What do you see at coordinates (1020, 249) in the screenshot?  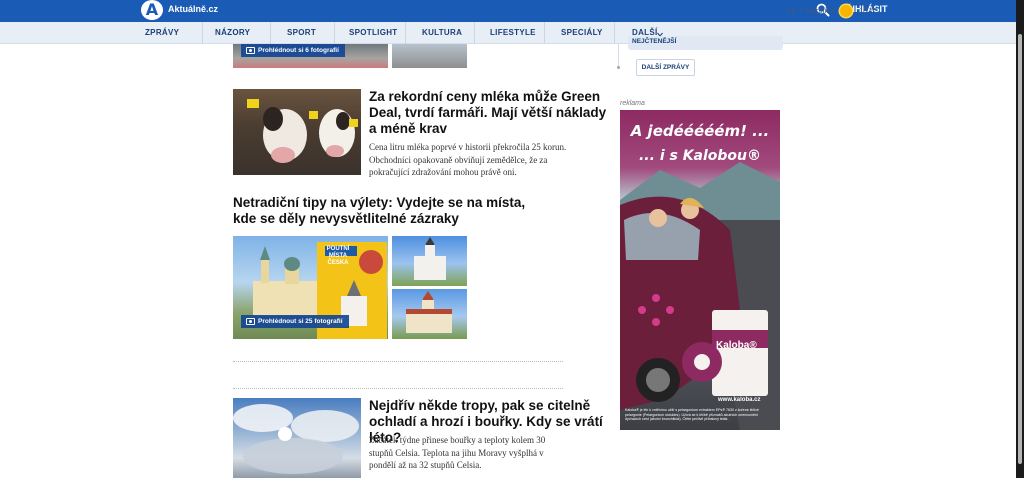 I see `scrollbar-thumb` at bounding box center [1020, 249].